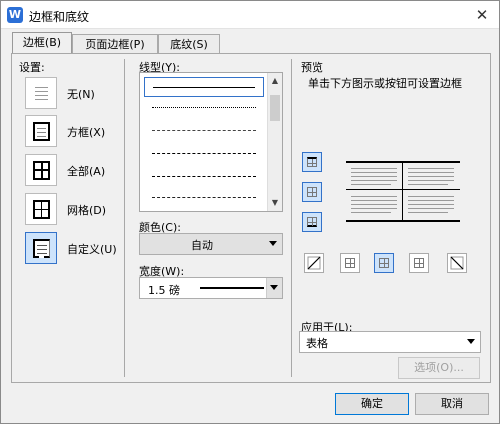  I want to click on setting-custom-icon, so click(41, 248).